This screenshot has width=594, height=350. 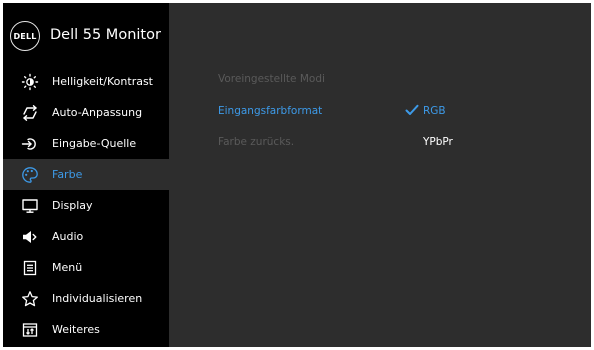 I want to click on option-ypbpr: YPbPr, so click(x=438, y=142).